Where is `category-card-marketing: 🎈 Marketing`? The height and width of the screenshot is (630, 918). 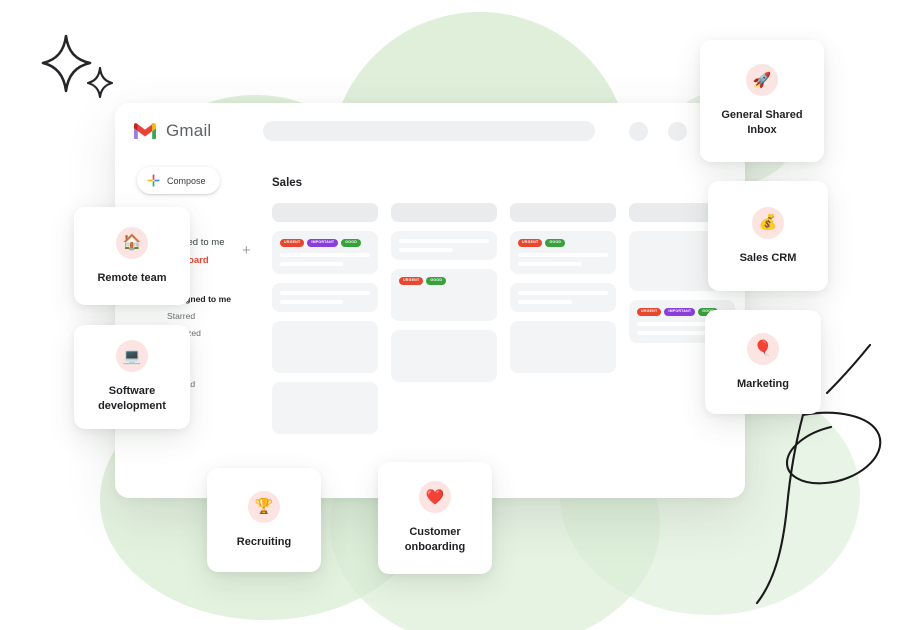 category-card-marketing: 🎈 Marketing is located at coordinates (763, 362).